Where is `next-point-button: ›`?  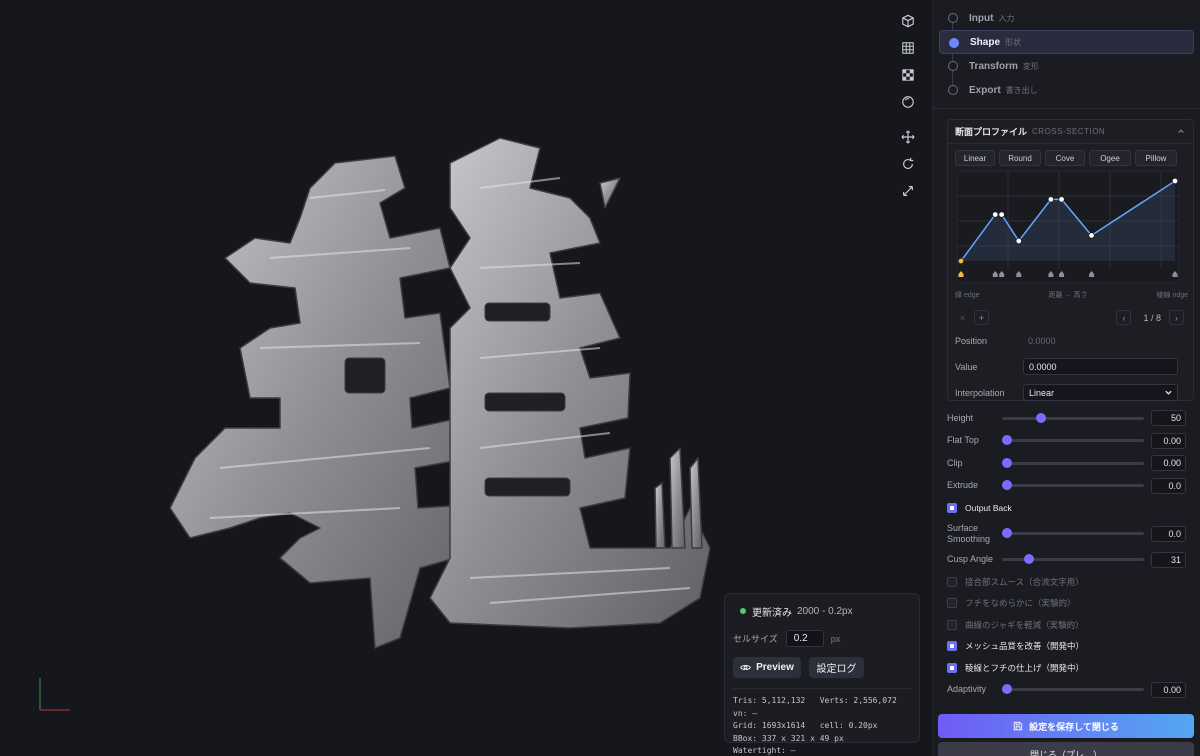 next-point-button: › is located at coordinates (1176, 317).